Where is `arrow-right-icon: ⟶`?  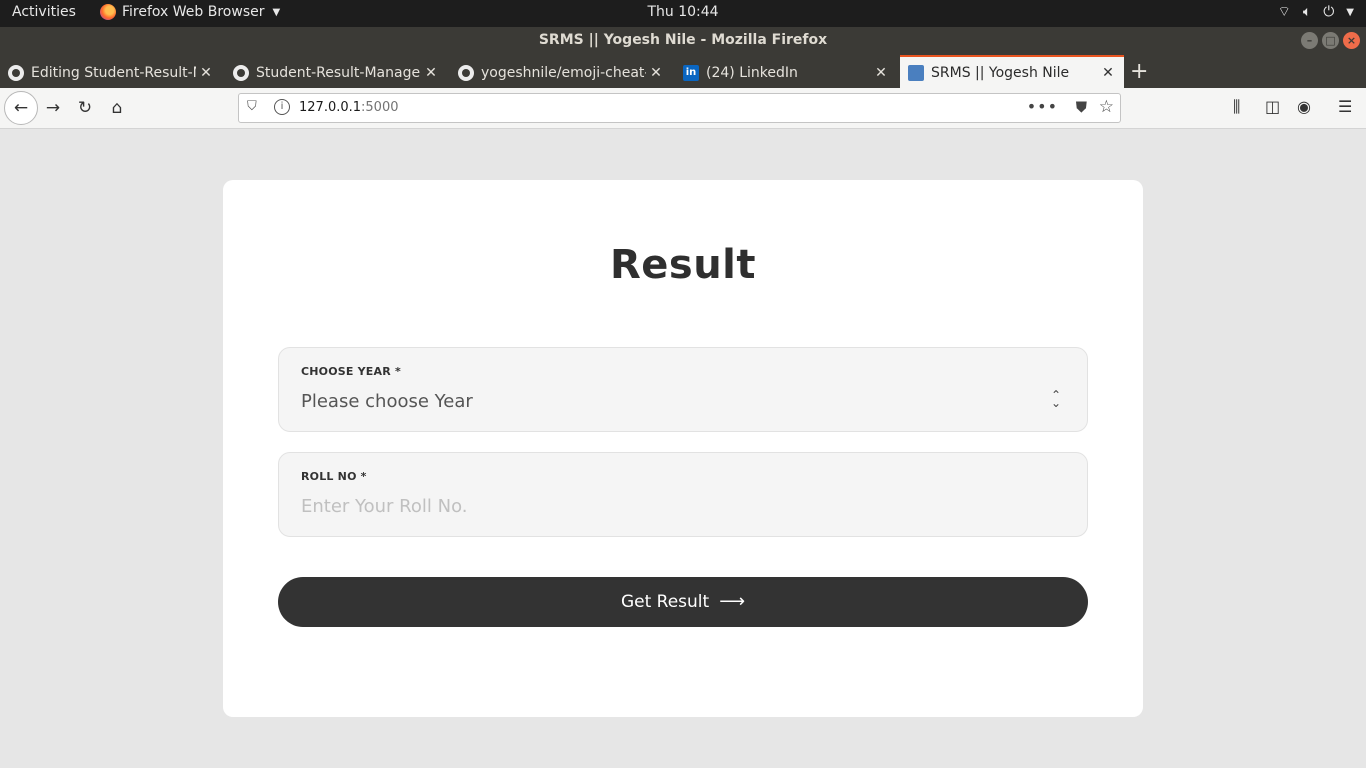
arrow-right-icon: ⟶ is located at coordinates (732, 601).